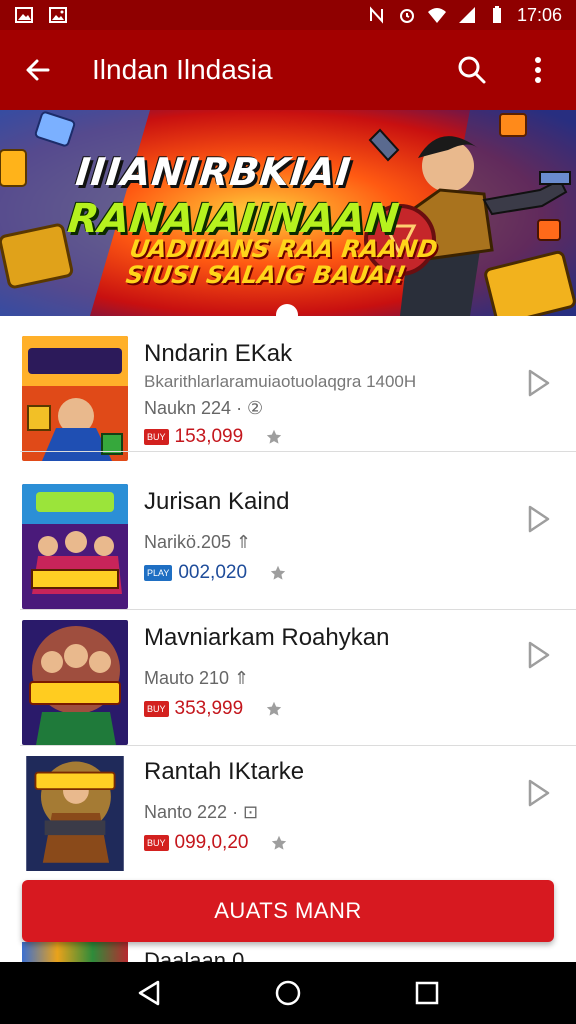  I want to click on signal-icon, so click(466, 15).